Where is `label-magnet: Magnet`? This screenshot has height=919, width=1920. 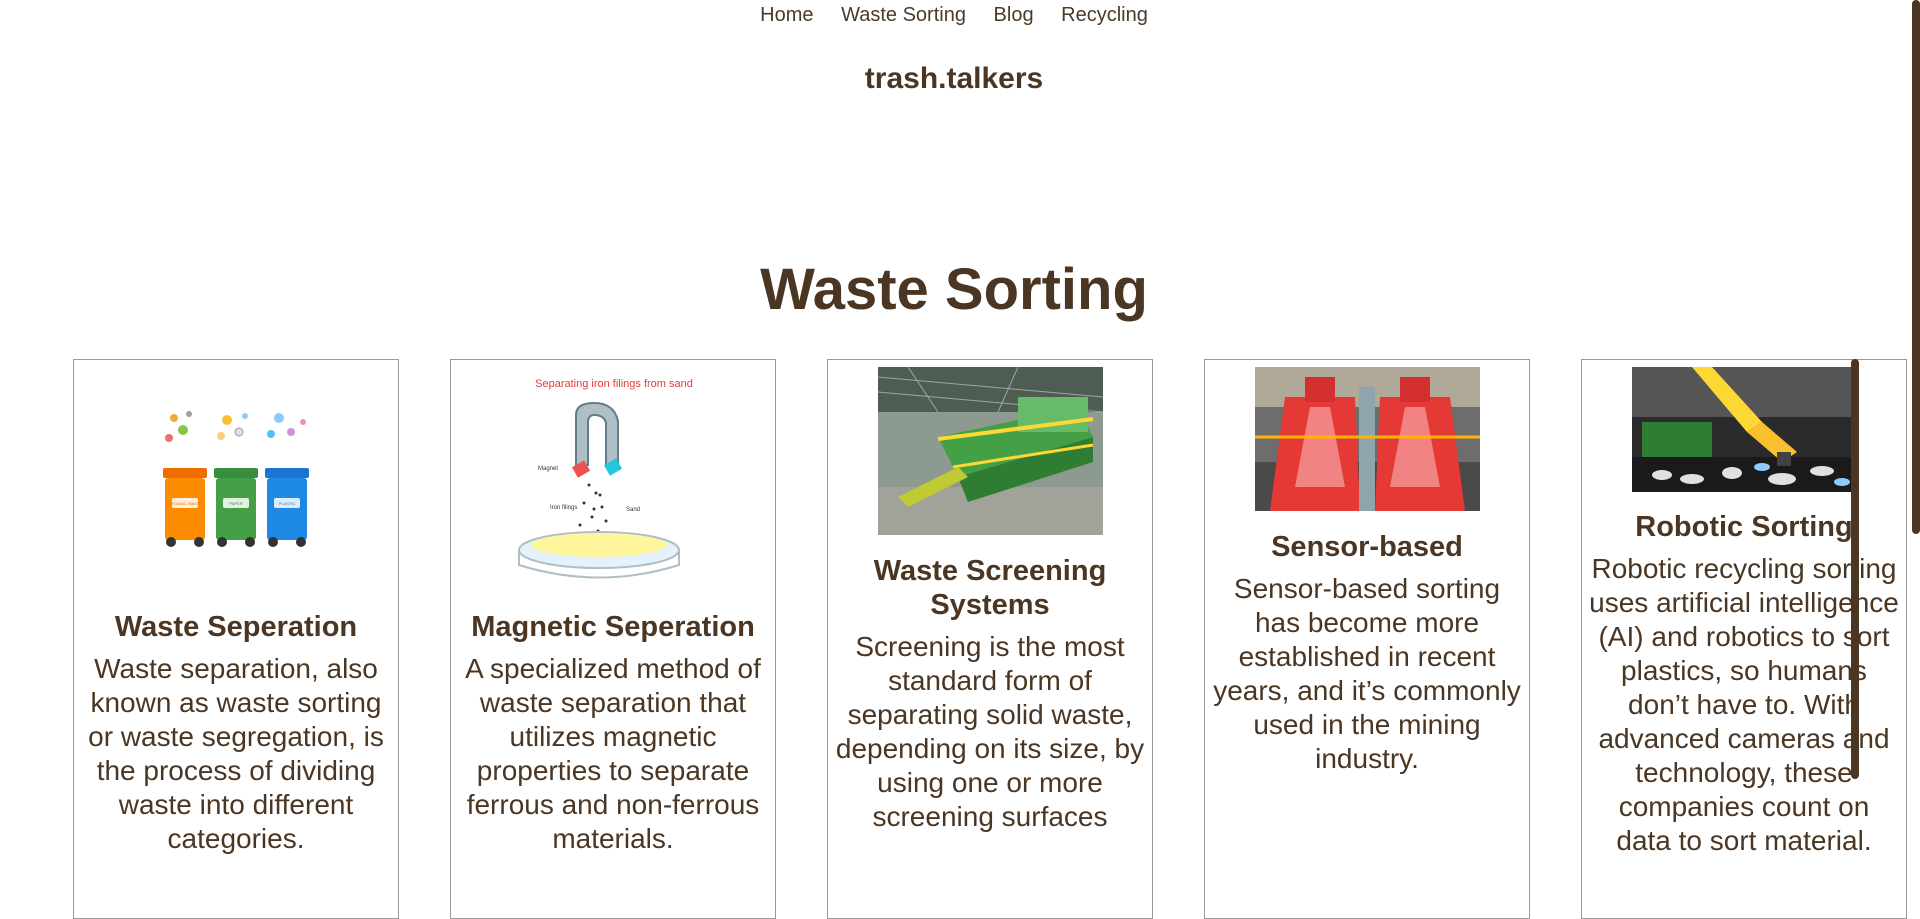
label-magnet: Magnet is located at coordinates (548, 469).